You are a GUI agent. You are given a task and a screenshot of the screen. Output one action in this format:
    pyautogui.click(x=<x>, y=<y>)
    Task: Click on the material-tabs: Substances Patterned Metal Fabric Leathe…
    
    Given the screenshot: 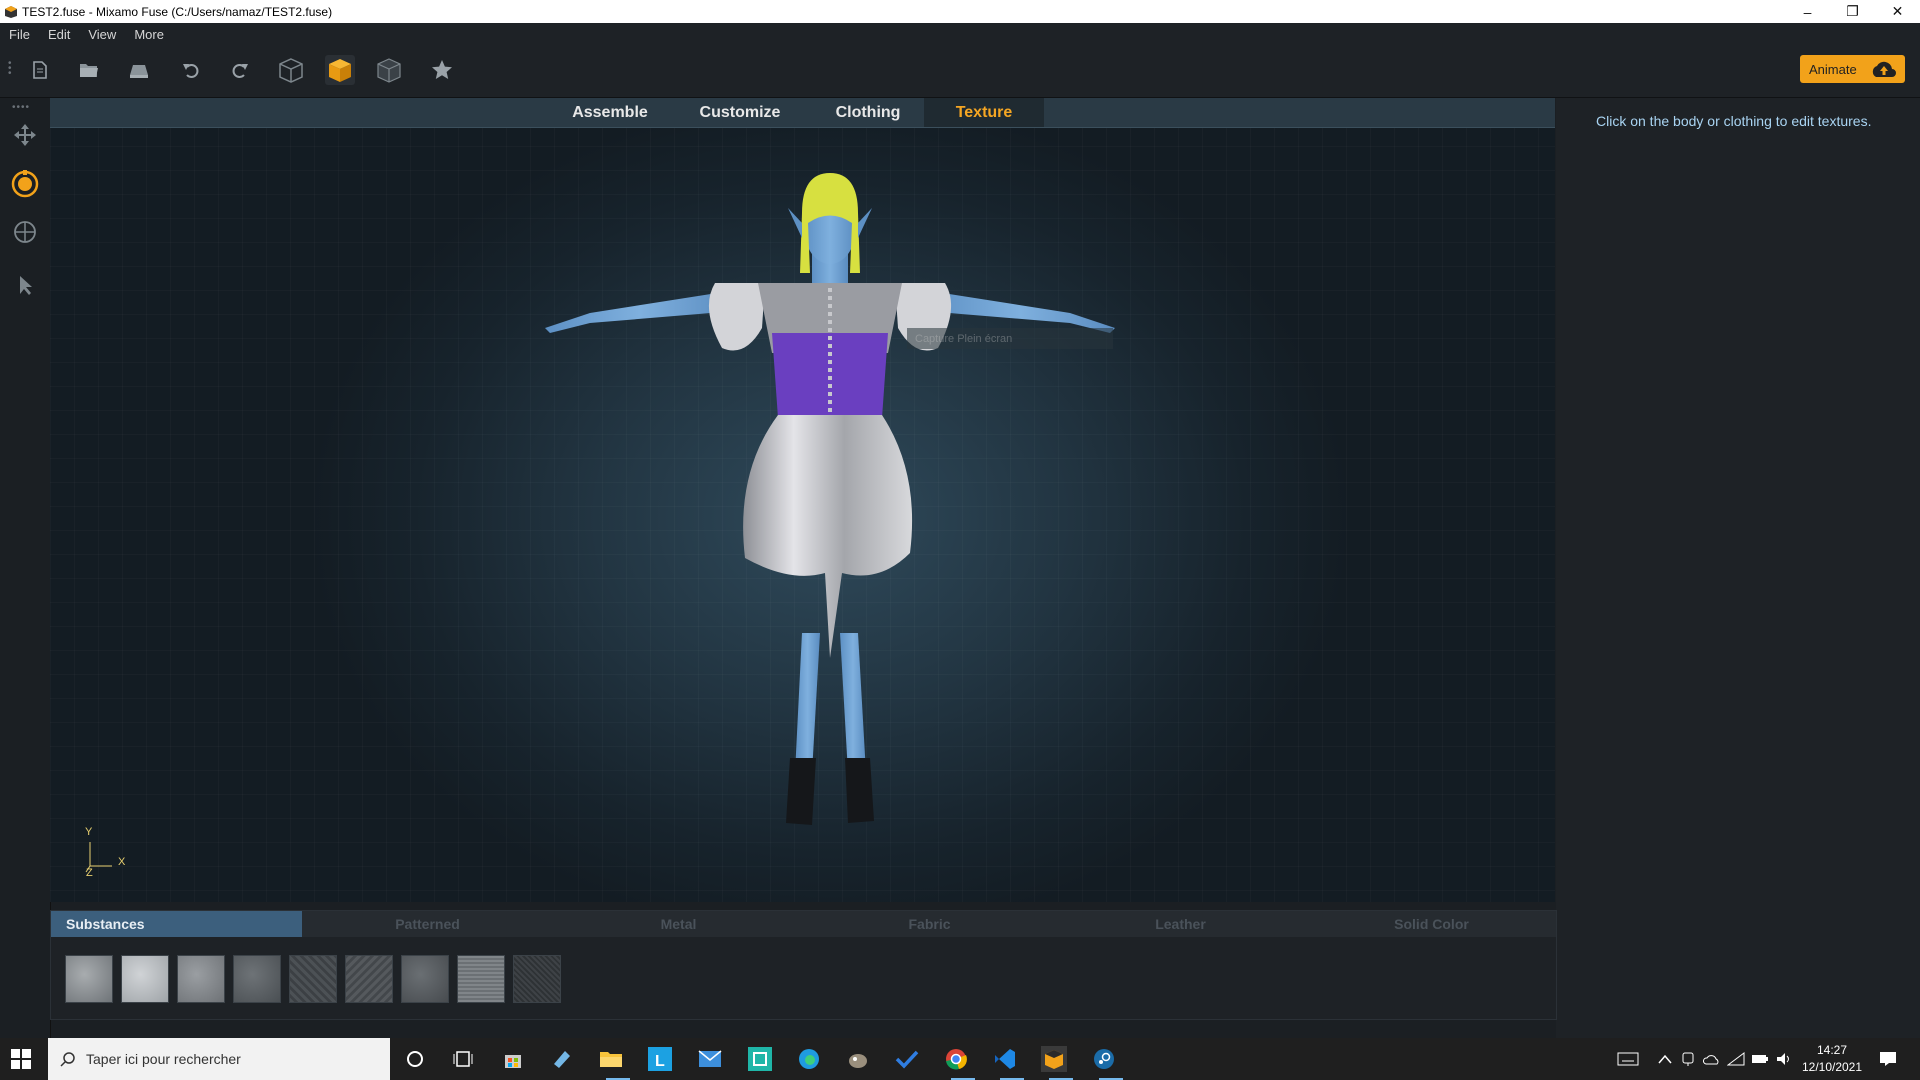 What is the action you would take?
    pyautogui.click(x=803, y=924)
    